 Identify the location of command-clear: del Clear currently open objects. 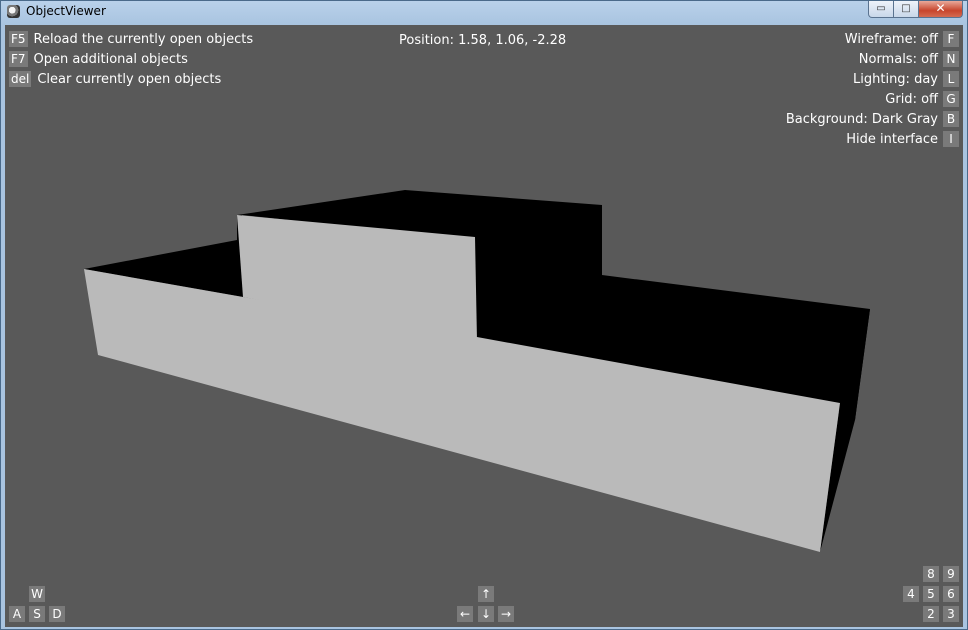
(115, 79).